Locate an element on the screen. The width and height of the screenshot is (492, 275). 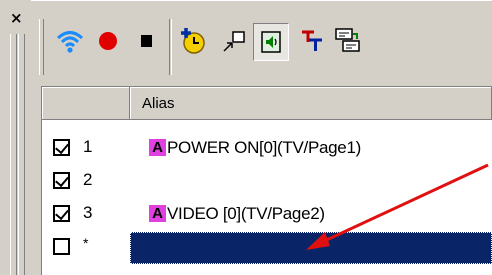
record-button is located at coordinates (108, 41).